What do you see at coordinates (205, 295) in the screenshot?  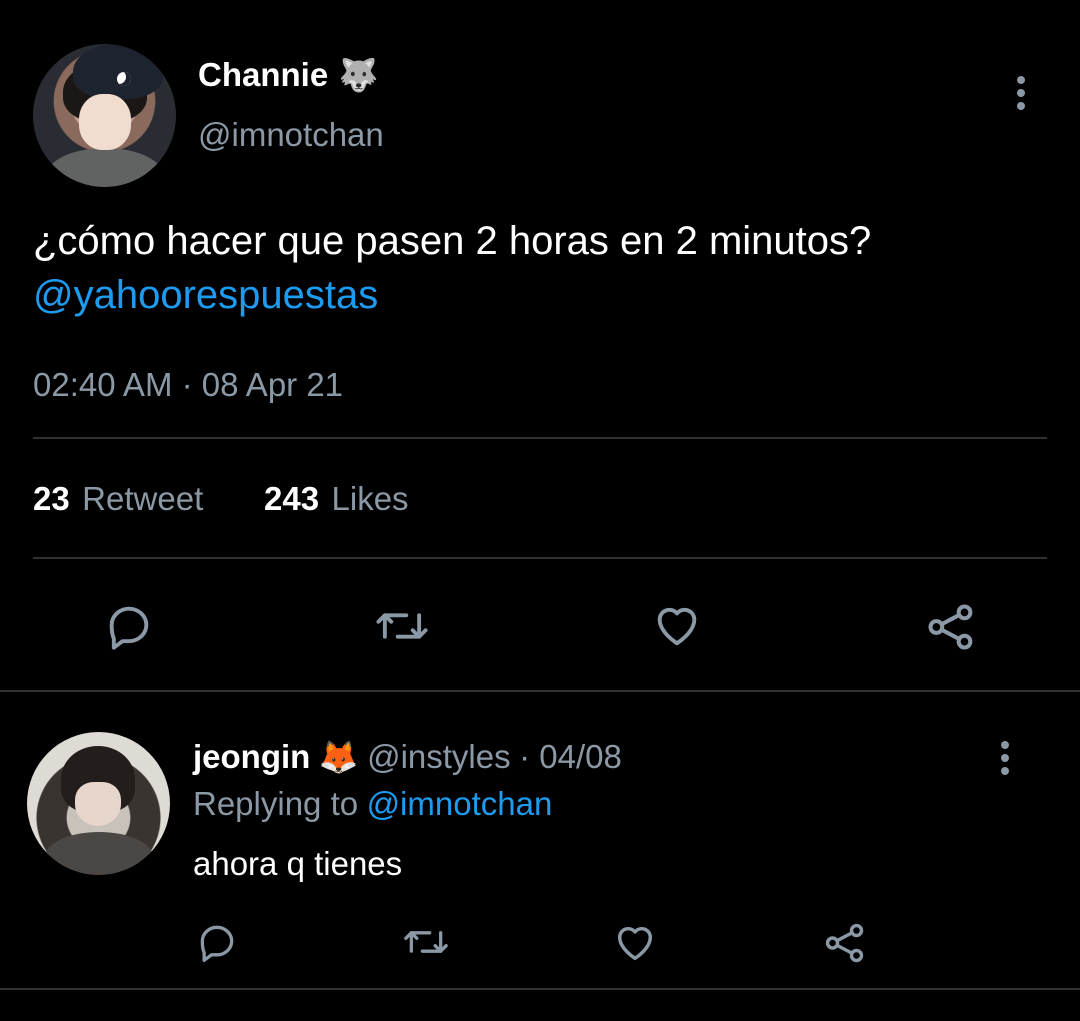 I see `tweet-mention-link: @yahoorespuestas` at bounding box center [205, 295].